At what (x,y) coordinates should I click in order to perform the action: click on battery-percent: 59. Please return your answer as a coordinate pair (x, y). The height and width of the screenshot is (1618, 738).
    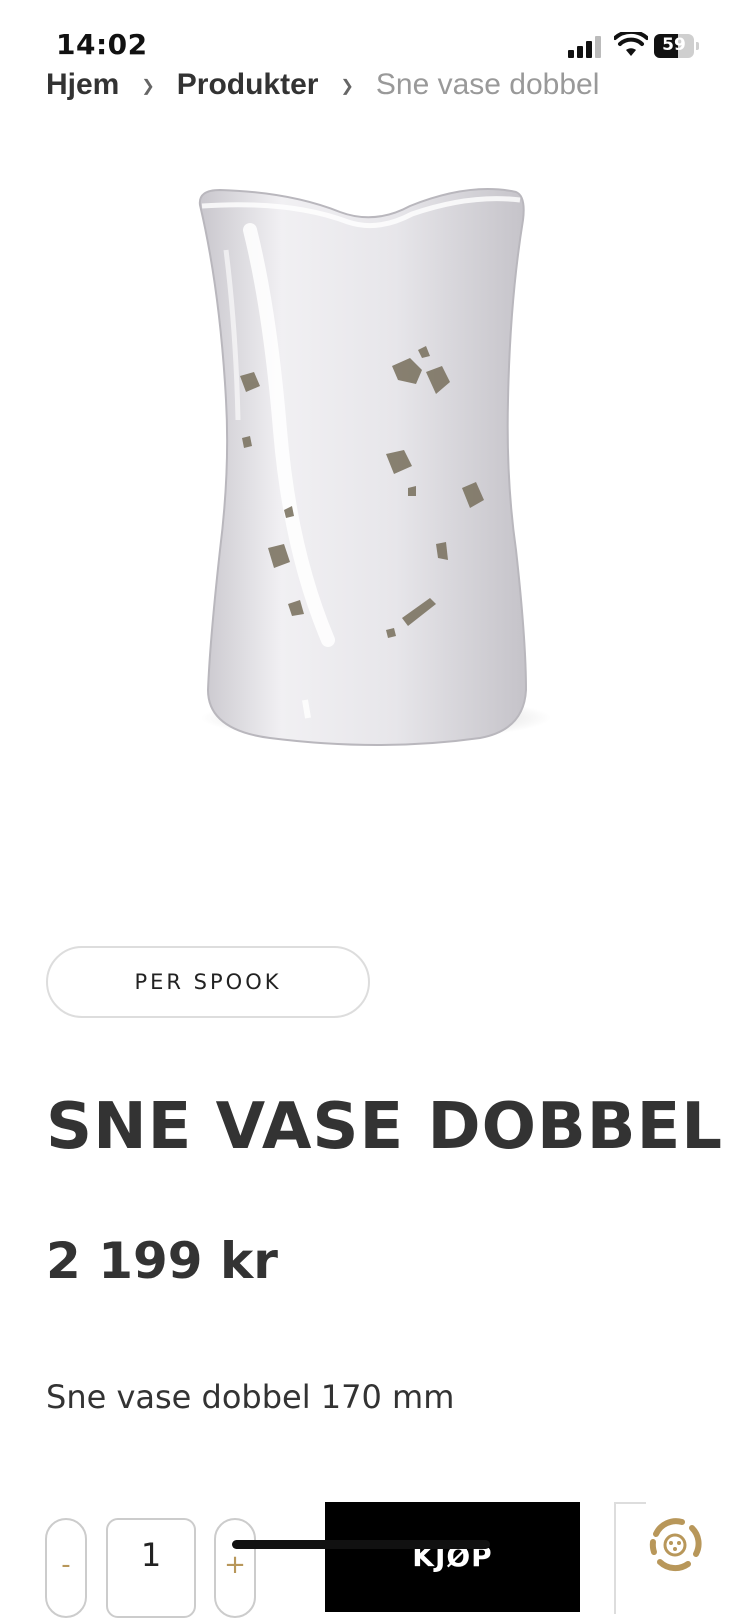
    Looking at the image, I should click on (674, 45).